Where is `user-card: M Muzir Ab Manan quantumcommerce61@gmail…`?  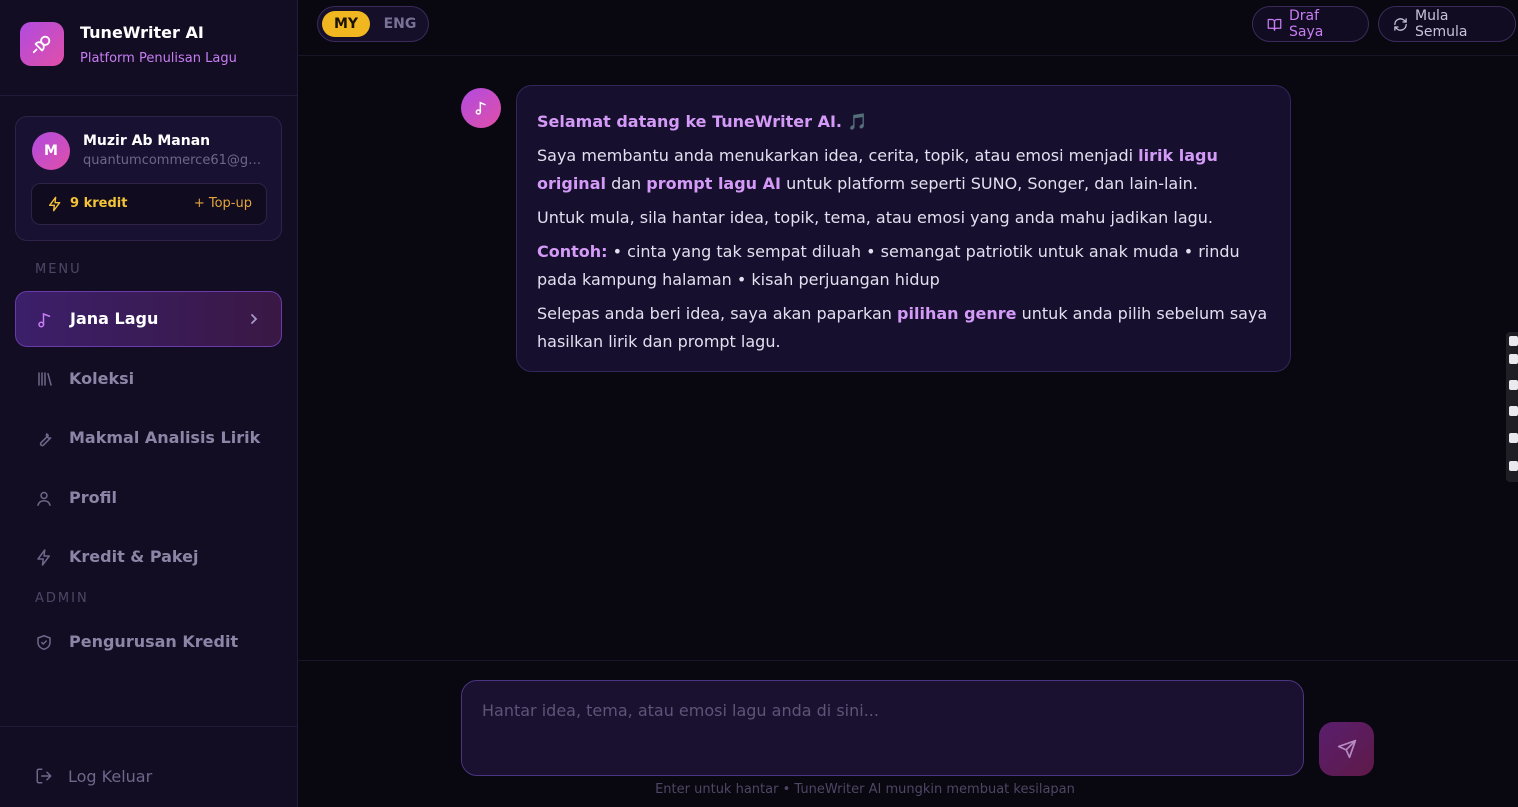 user-card: M Muzir Ab Manan quantumcommerce61@gmail… is located at coordinates (148, 178).